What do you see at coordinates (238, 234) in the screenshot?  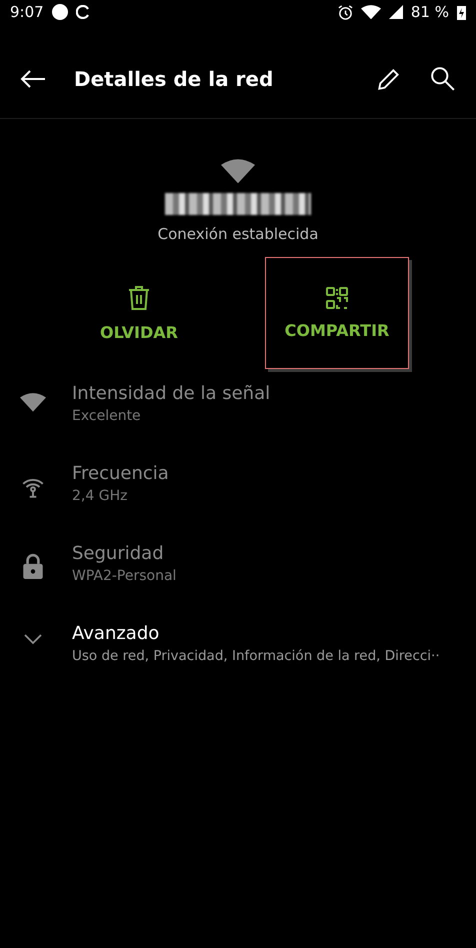 I see `connection-status: Conexión establecida` at bounding box center [238, 234].